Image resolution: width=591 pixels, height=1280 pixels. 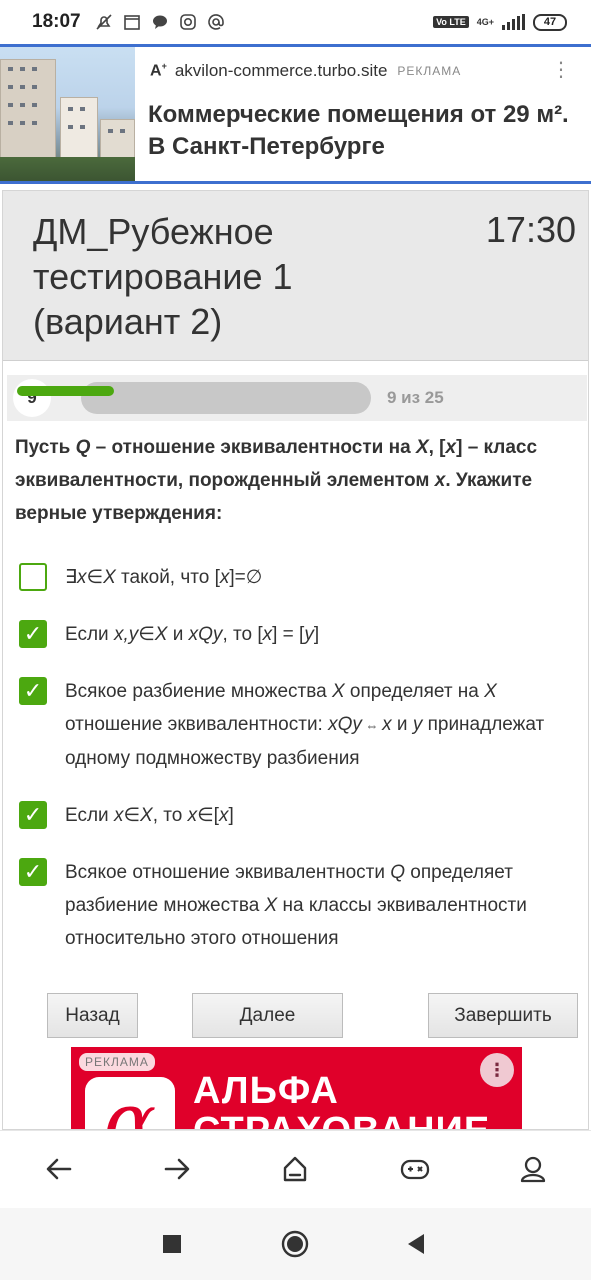 I want to click on next-button: Далее, so click(x=267, y=1015).